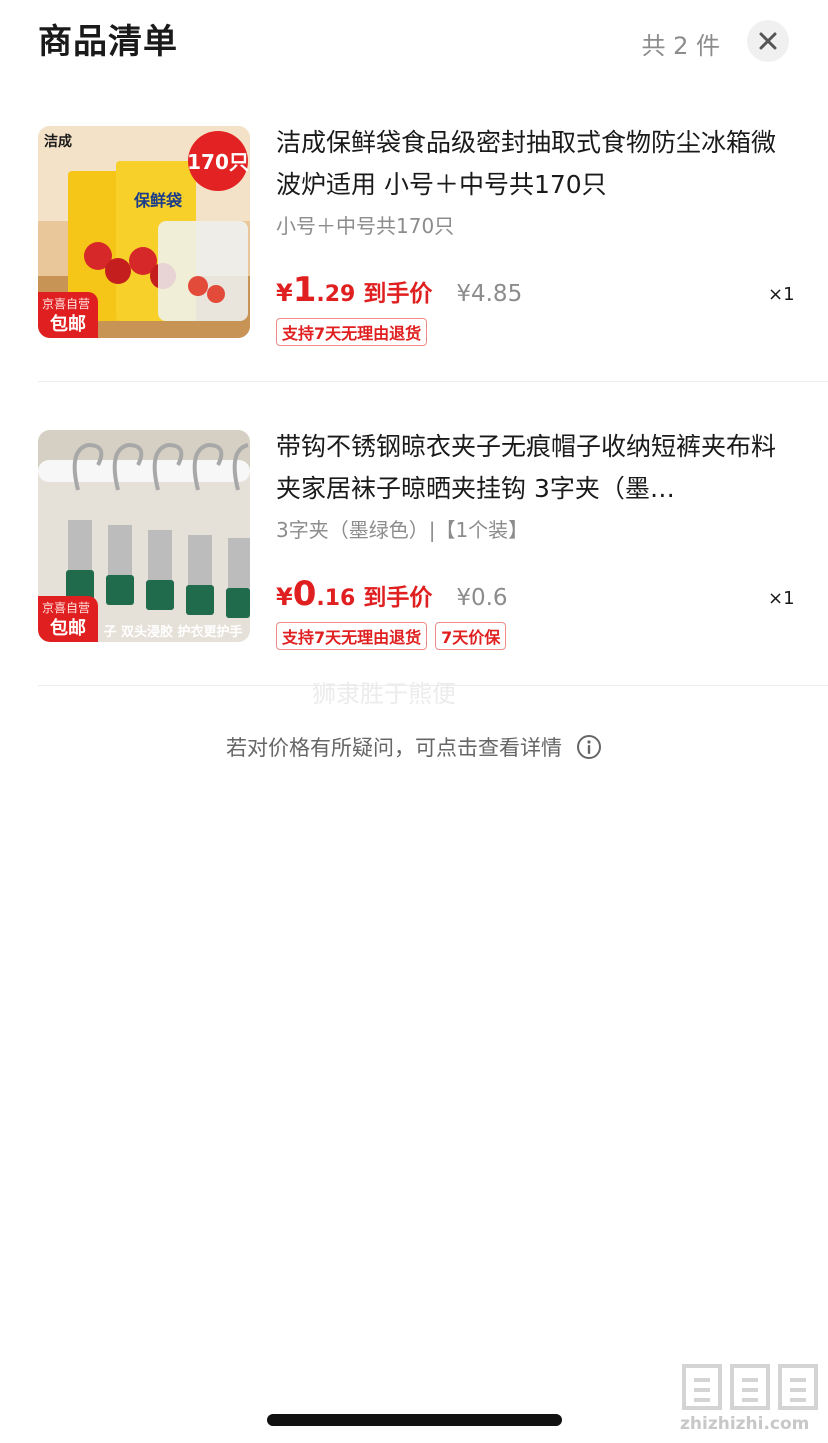 The width and height of the screenshot is (828, 1443). I want to click on price-integer: 1, so click(304, 290).